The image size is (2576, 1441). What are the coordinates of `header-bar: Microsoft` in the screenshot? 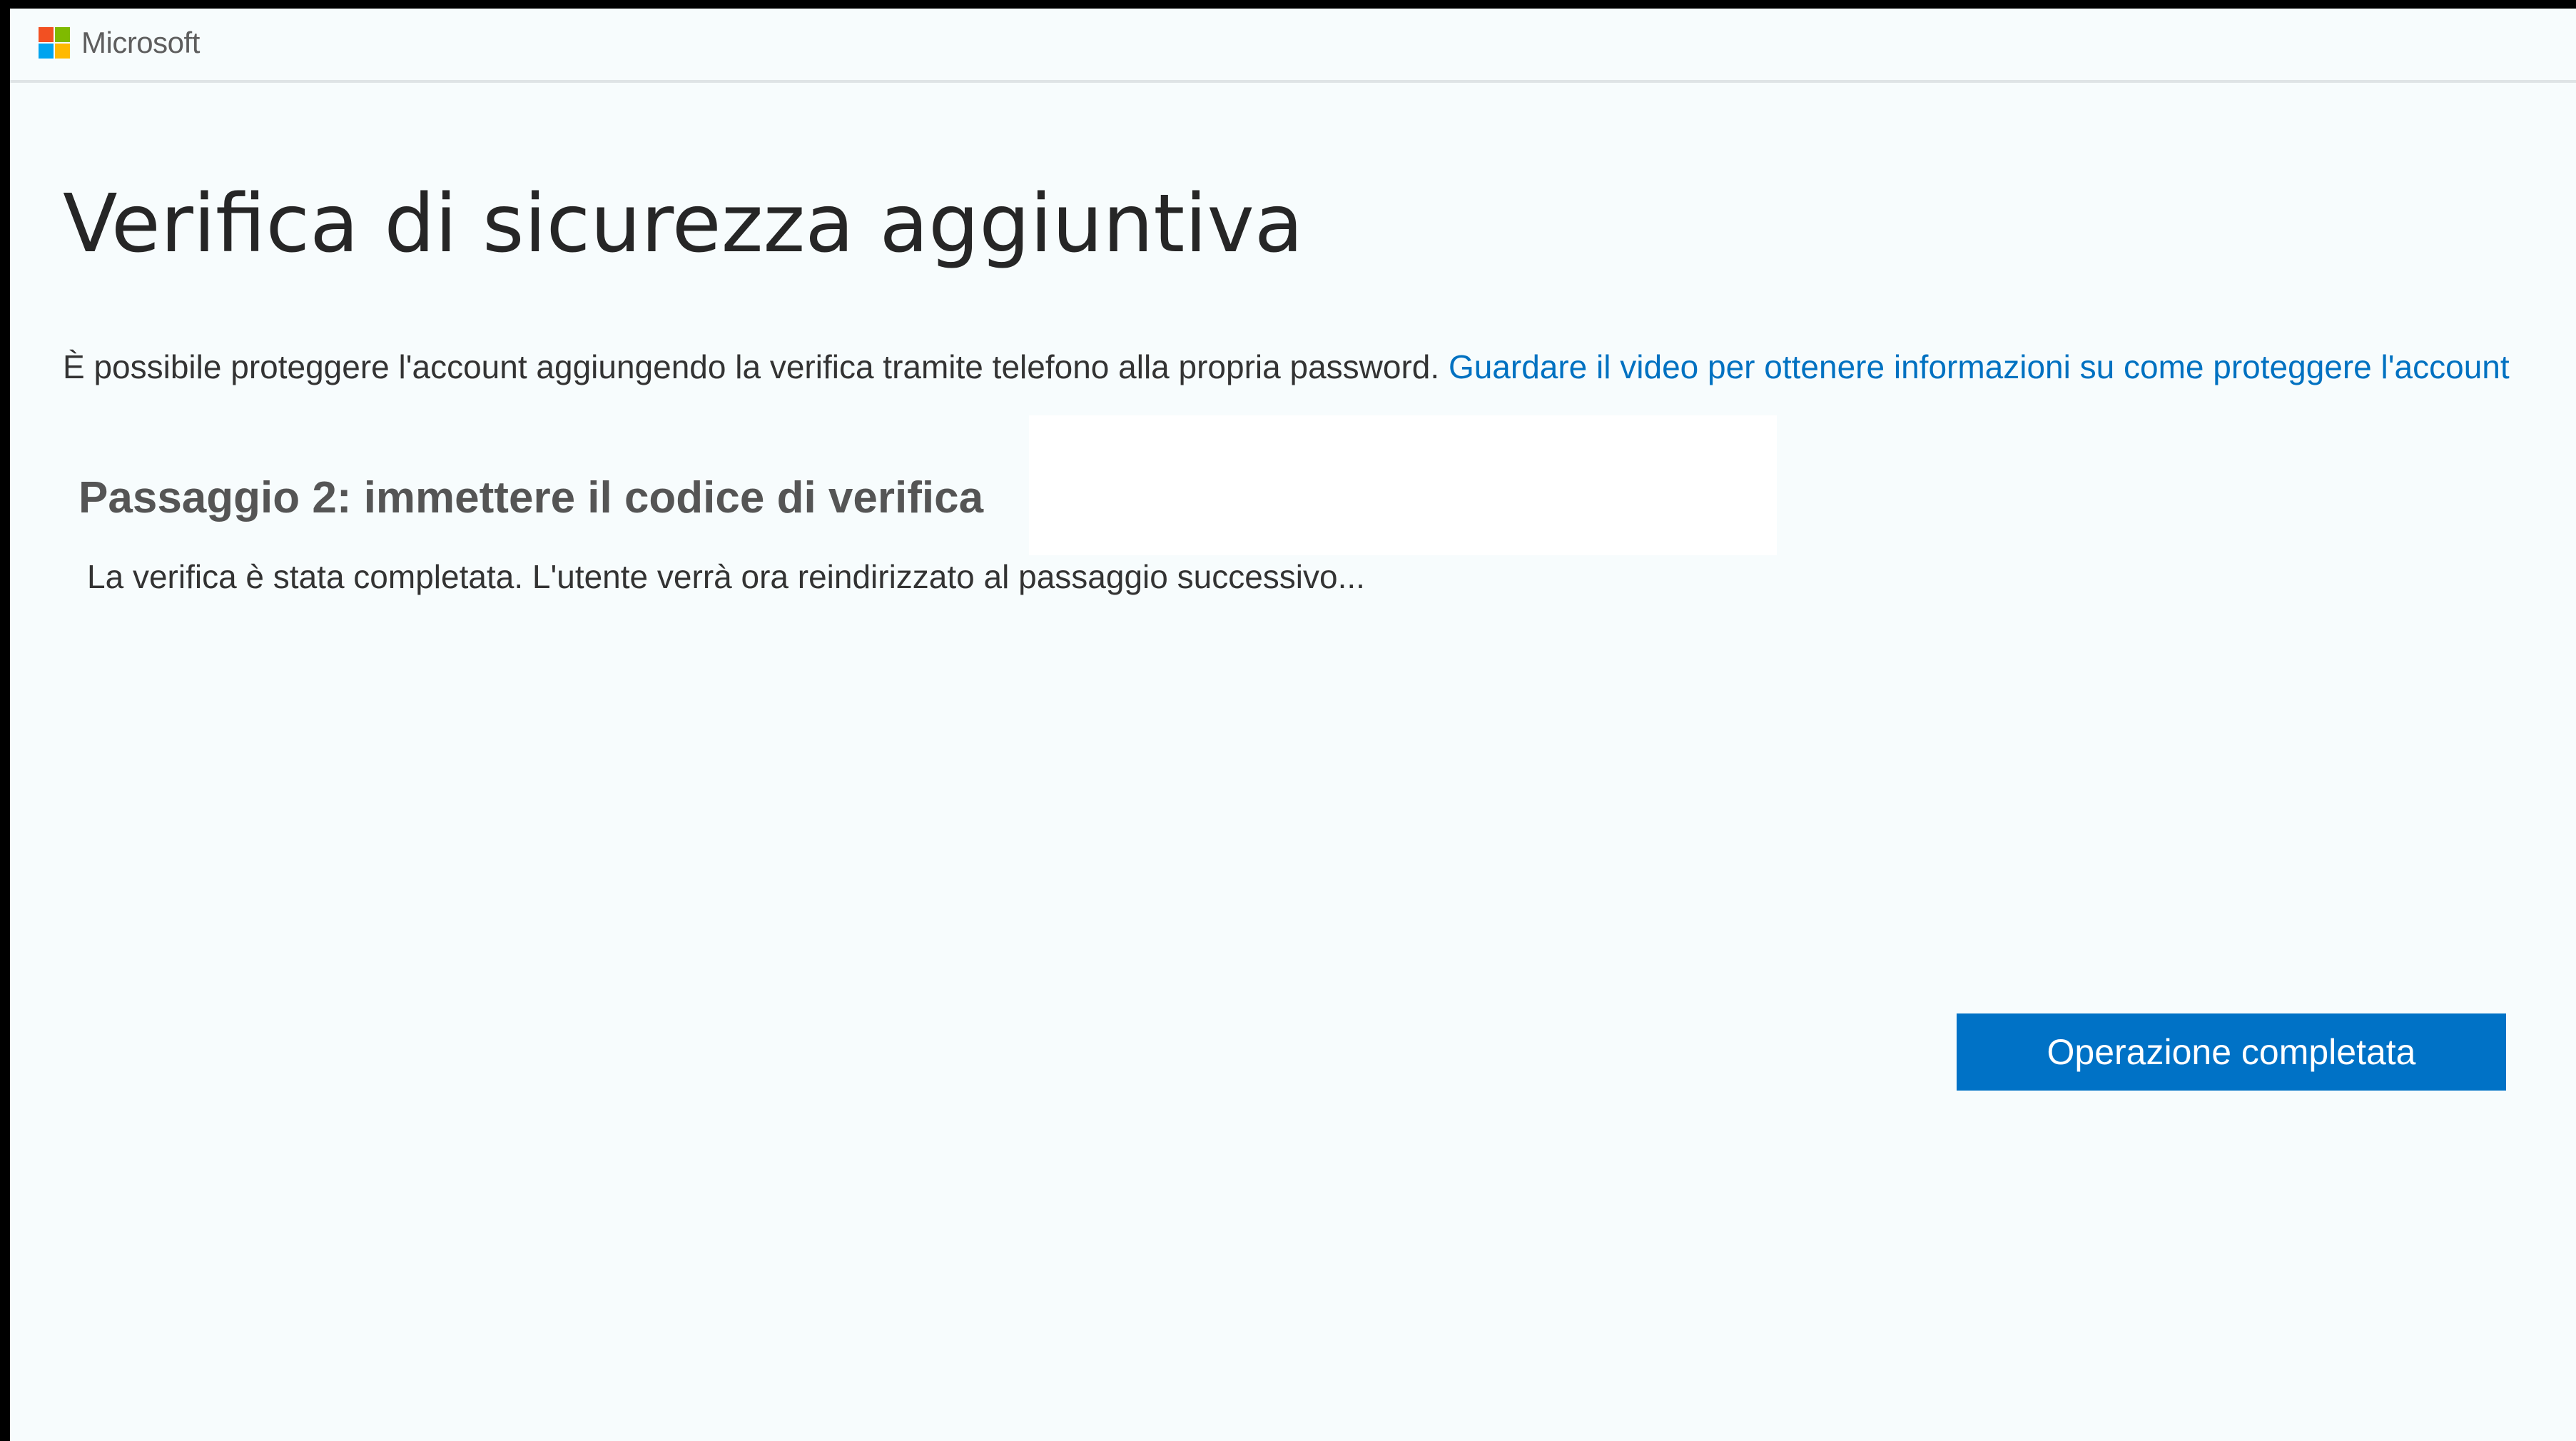 It's located at (1293, 46).